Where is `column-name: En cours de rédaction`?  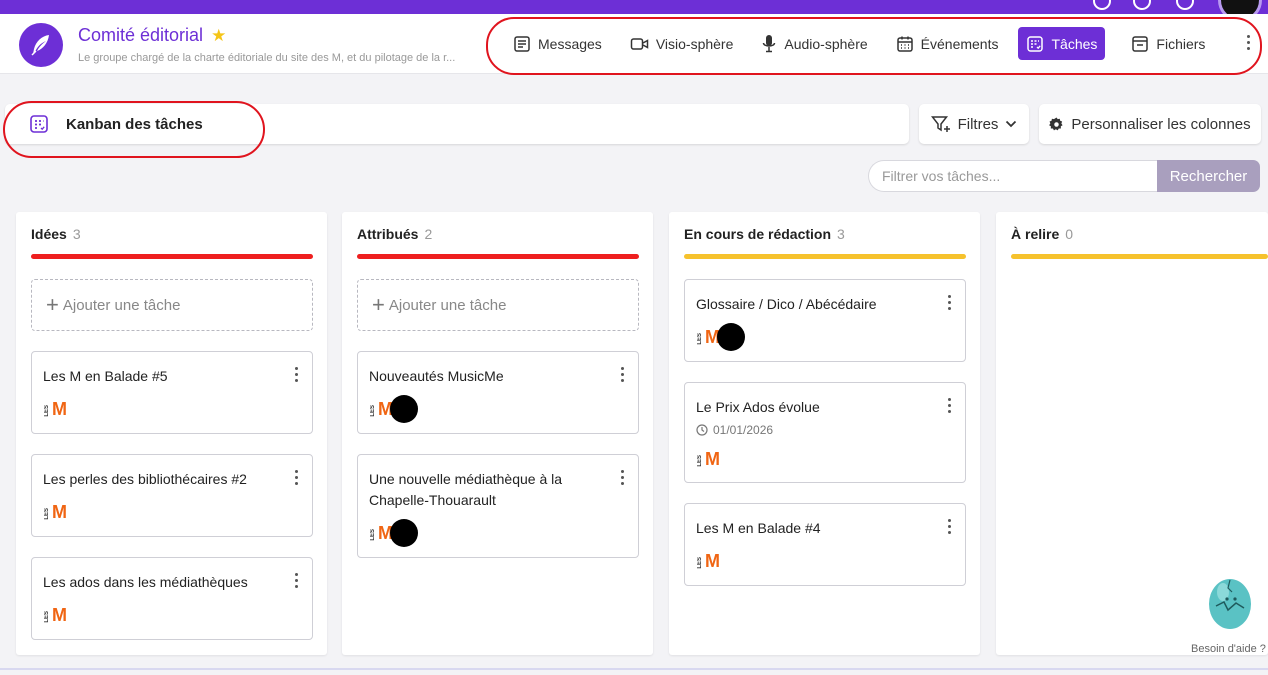
column-name: En cours de rédaction is located at coordinates (758, 234).